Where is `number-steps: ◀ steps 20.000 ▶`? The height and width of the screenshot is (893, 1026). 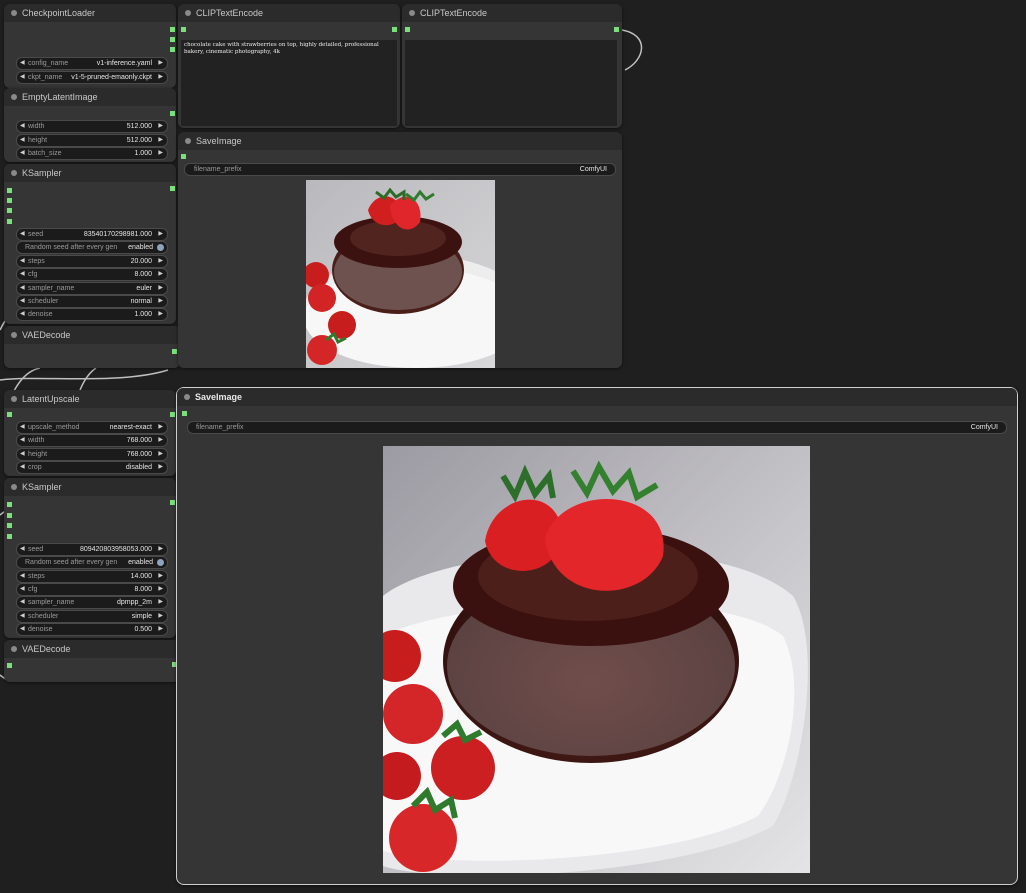
number-steps: ◀ steps 20.000 ▶ is located at coordinates (92, 261).